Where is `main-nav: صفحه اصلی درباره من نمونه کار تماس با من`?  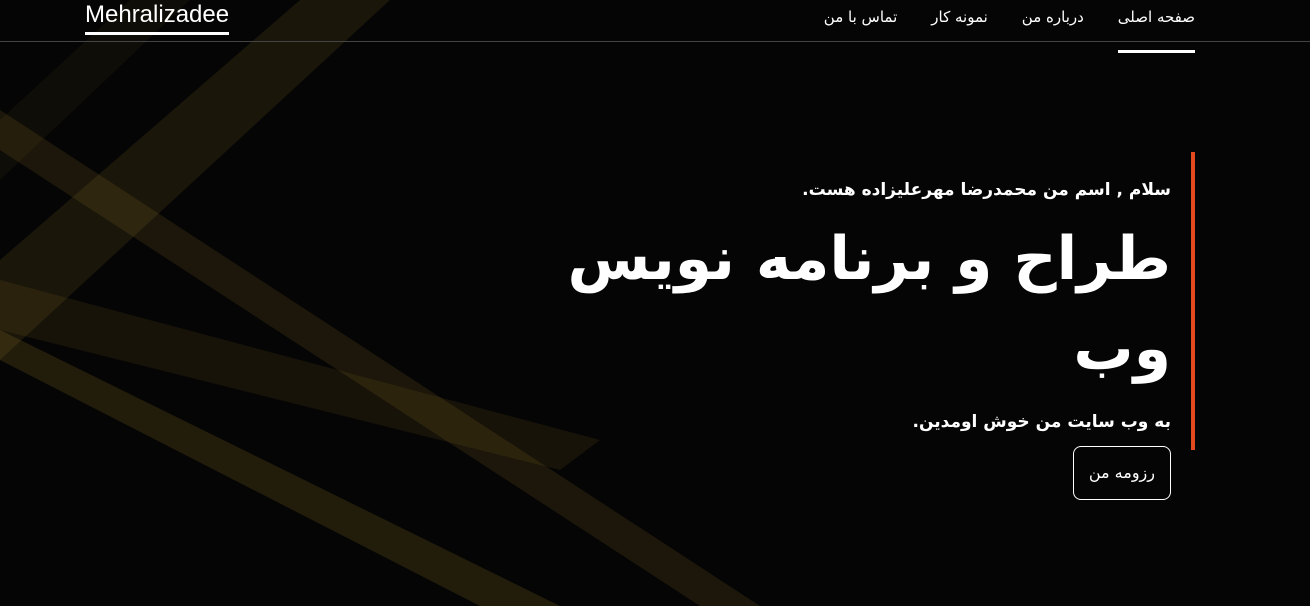 main-nav: صفحه اصلی درباره من نمونه کار تماس با من is located at coordinates (1010, 26).